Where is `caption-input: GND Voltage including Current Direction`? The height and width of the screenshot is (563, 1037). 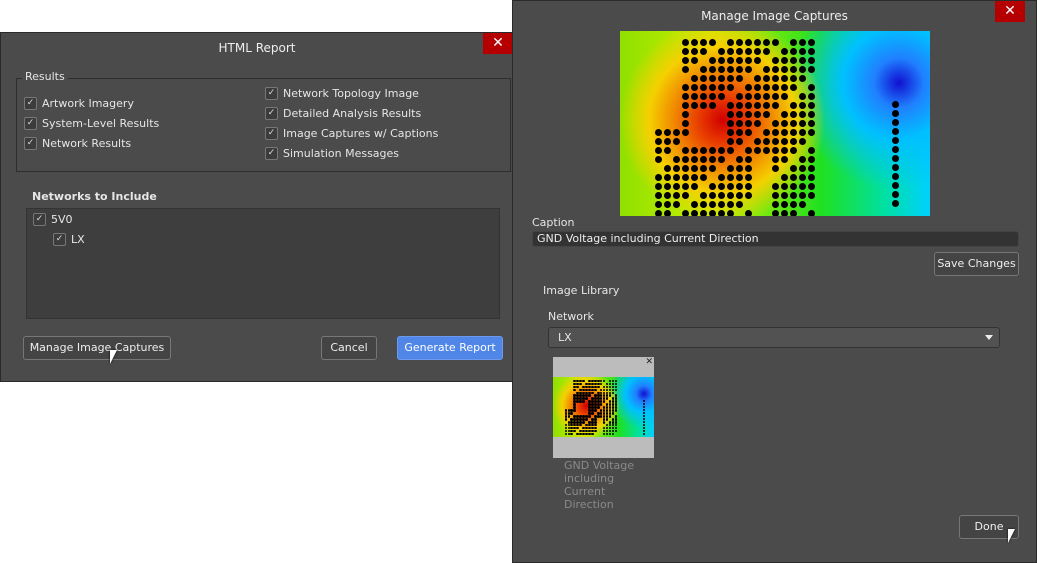
caption-input: GND Voltage including Current Direction is located at coordinates (775, 239).